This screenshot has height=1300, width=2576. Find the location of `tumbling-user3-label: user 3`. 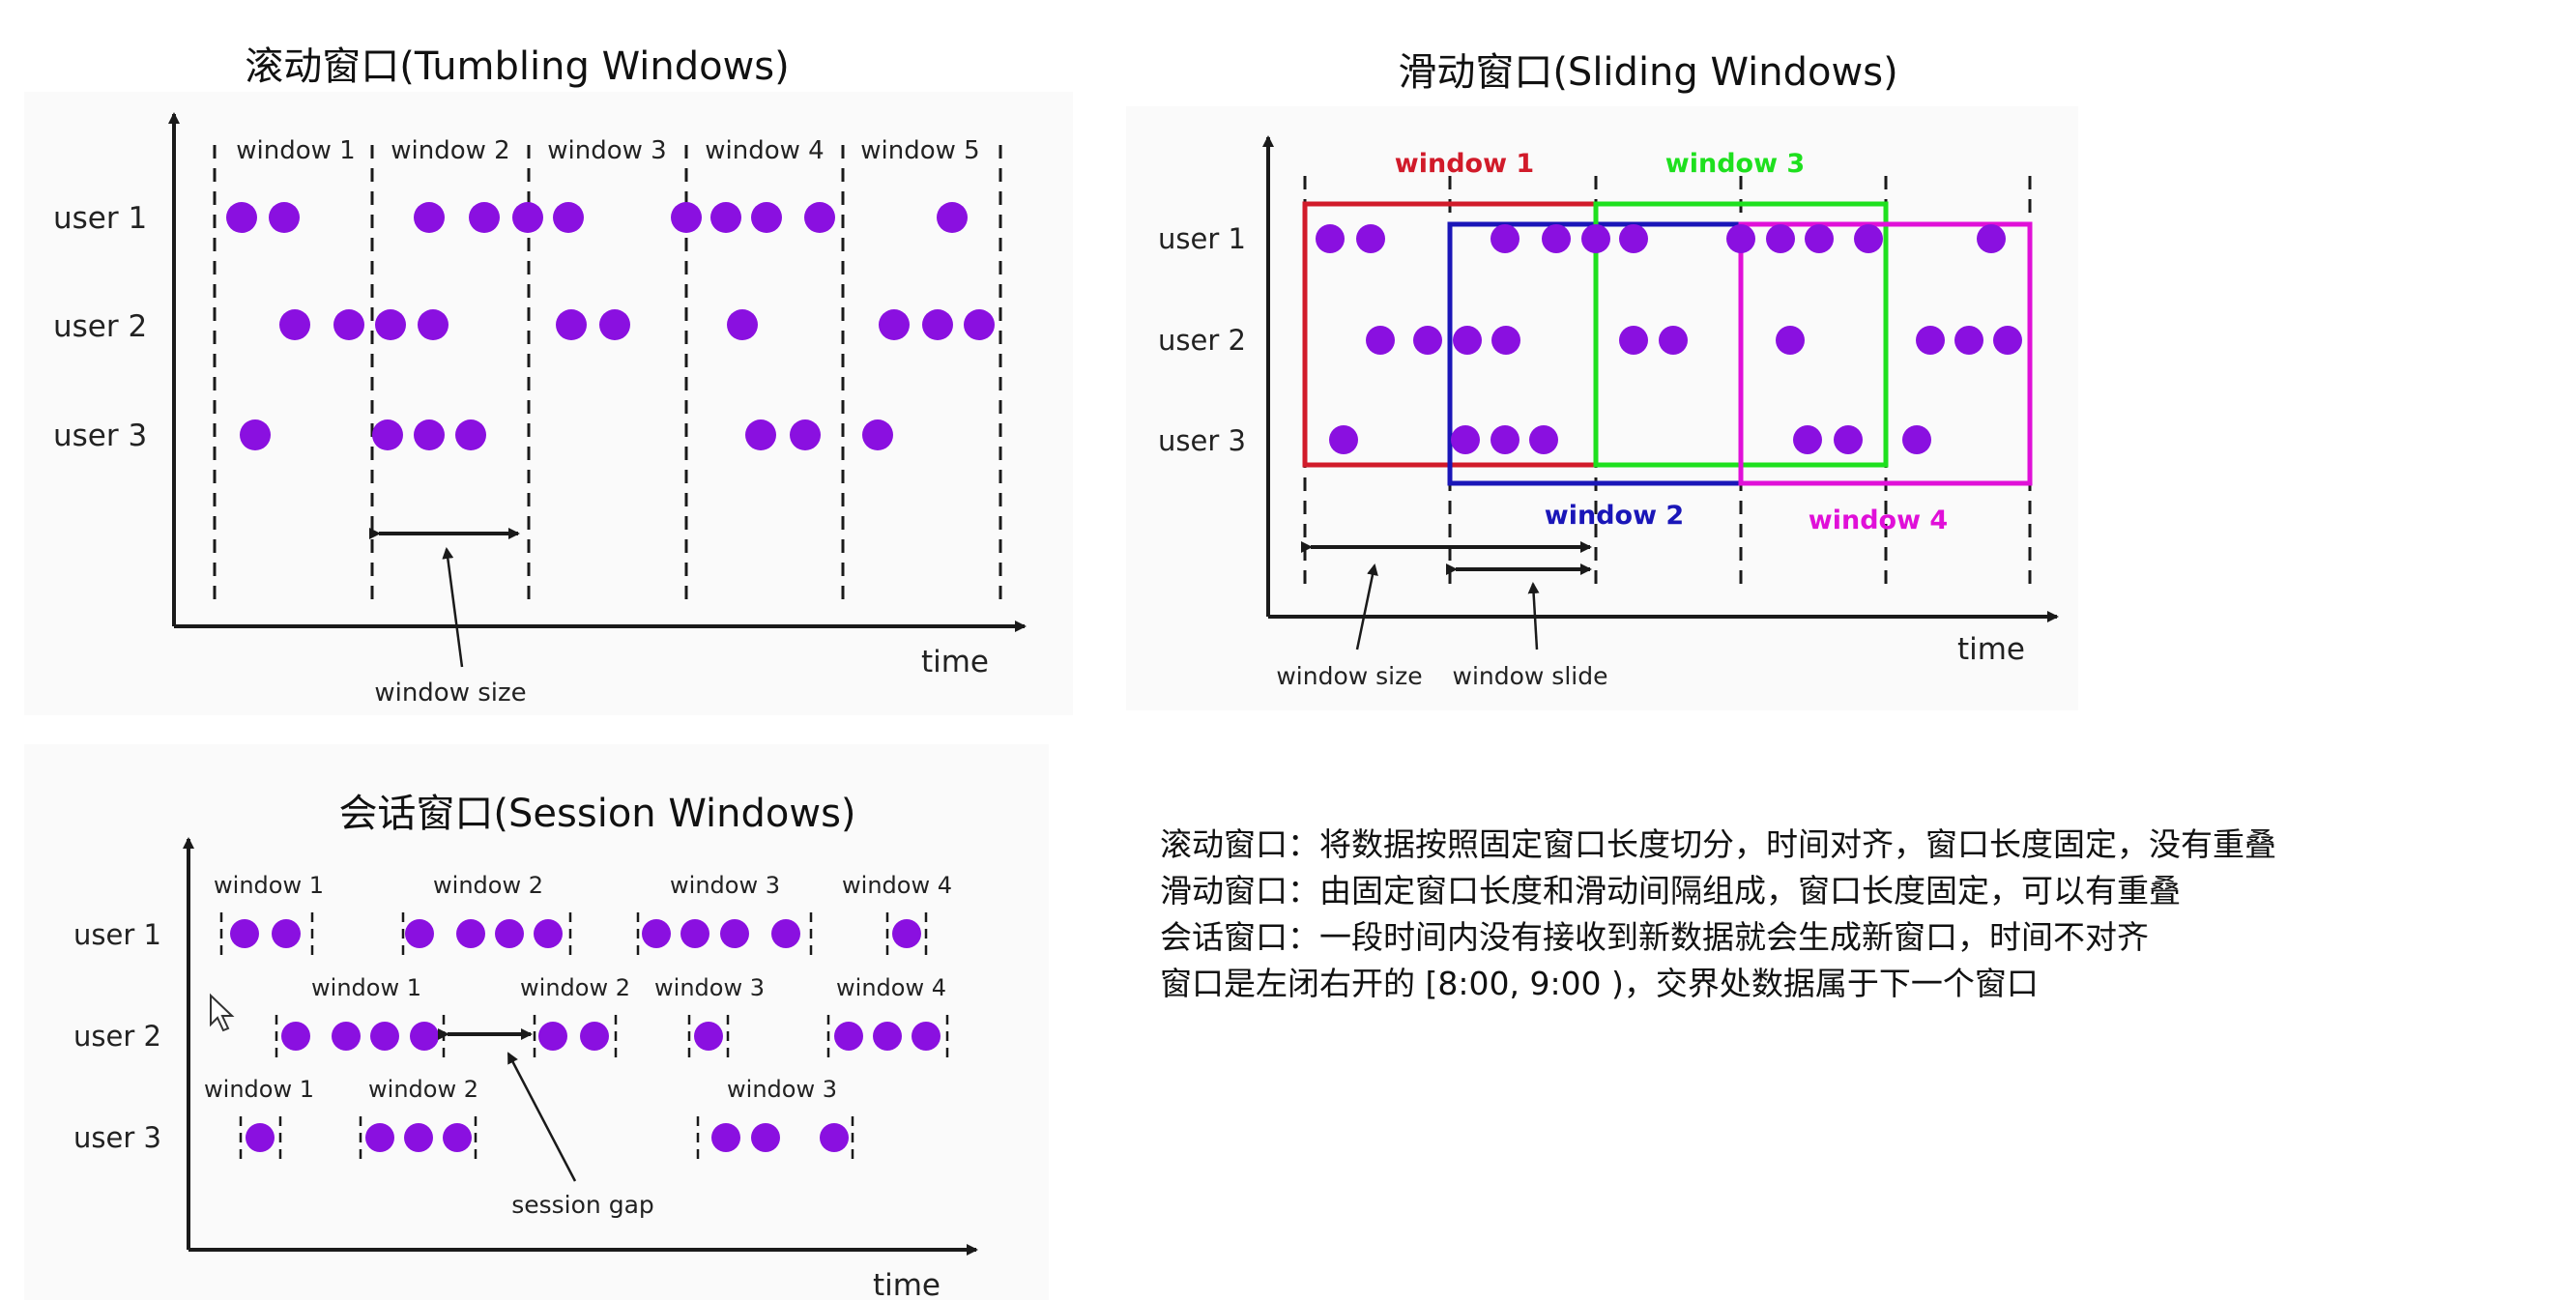

tumbling-user3-label: user 3 is located at coordinates (100, 436).